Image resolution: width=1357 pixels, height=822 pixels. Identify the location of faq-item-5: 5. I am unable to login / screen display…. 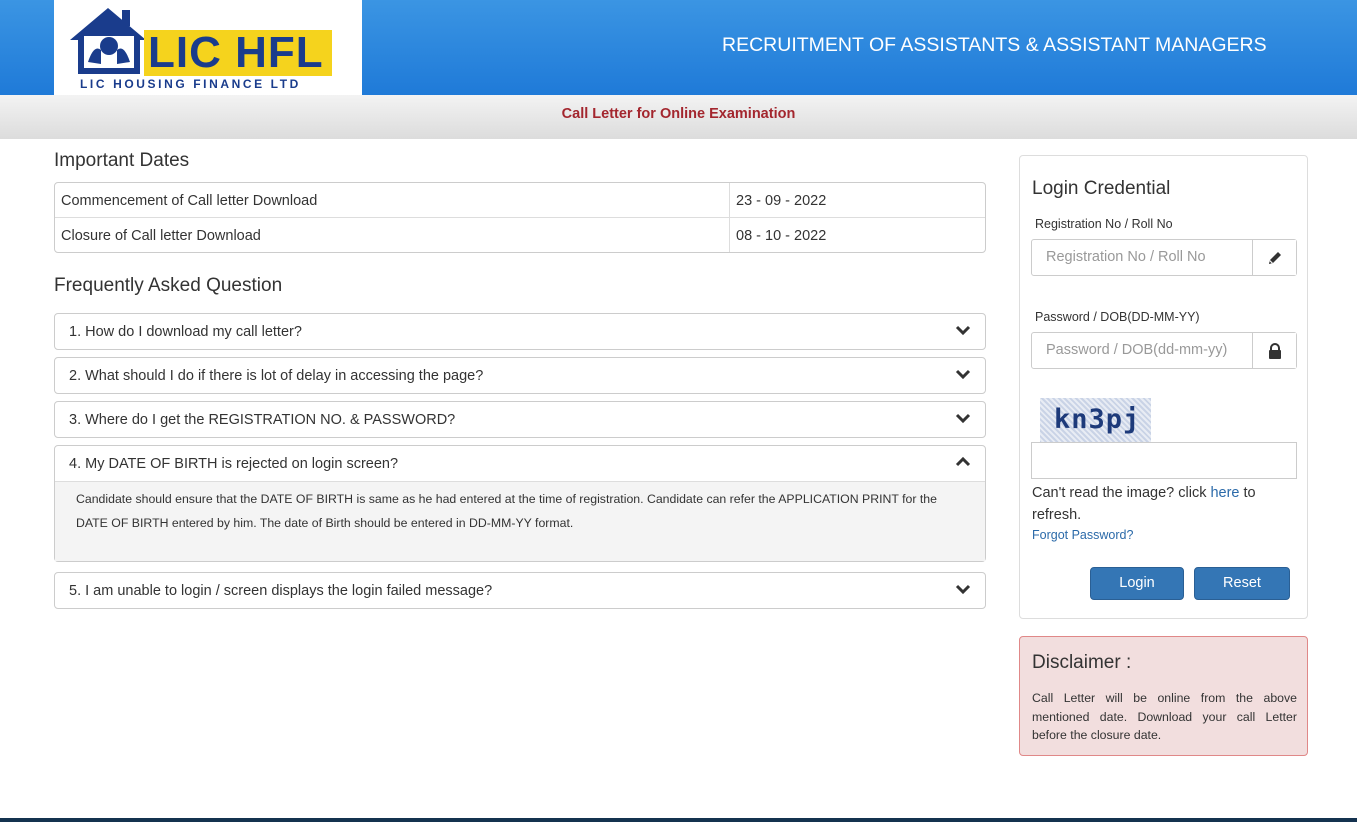
(520, 590).